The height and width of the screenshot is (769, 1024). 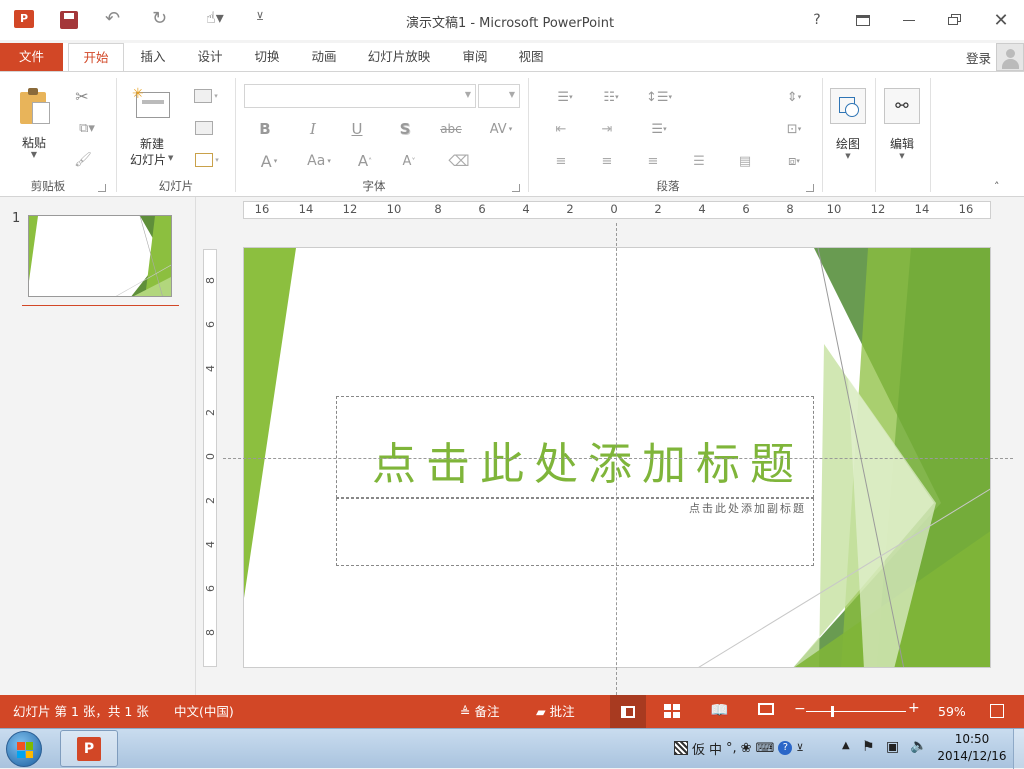 I want to click on zoom-slider-thumb, so click(x=832, y=711).